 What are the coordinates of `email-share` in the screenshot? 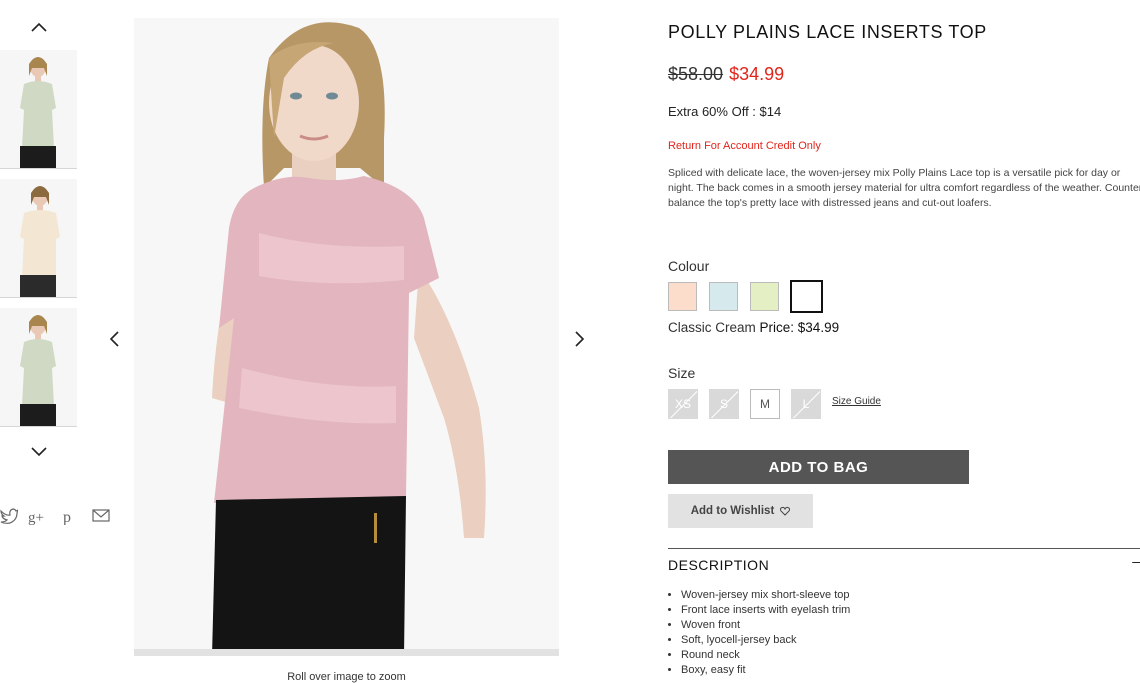 It's located at (101, 517).